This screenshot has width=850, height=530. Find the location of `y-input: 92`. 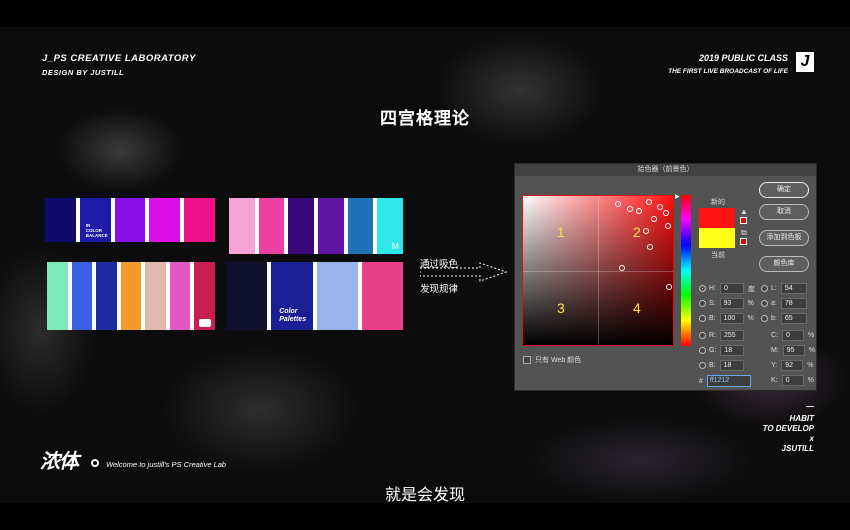

y-input: 92 is located at coordinates (792, 365).